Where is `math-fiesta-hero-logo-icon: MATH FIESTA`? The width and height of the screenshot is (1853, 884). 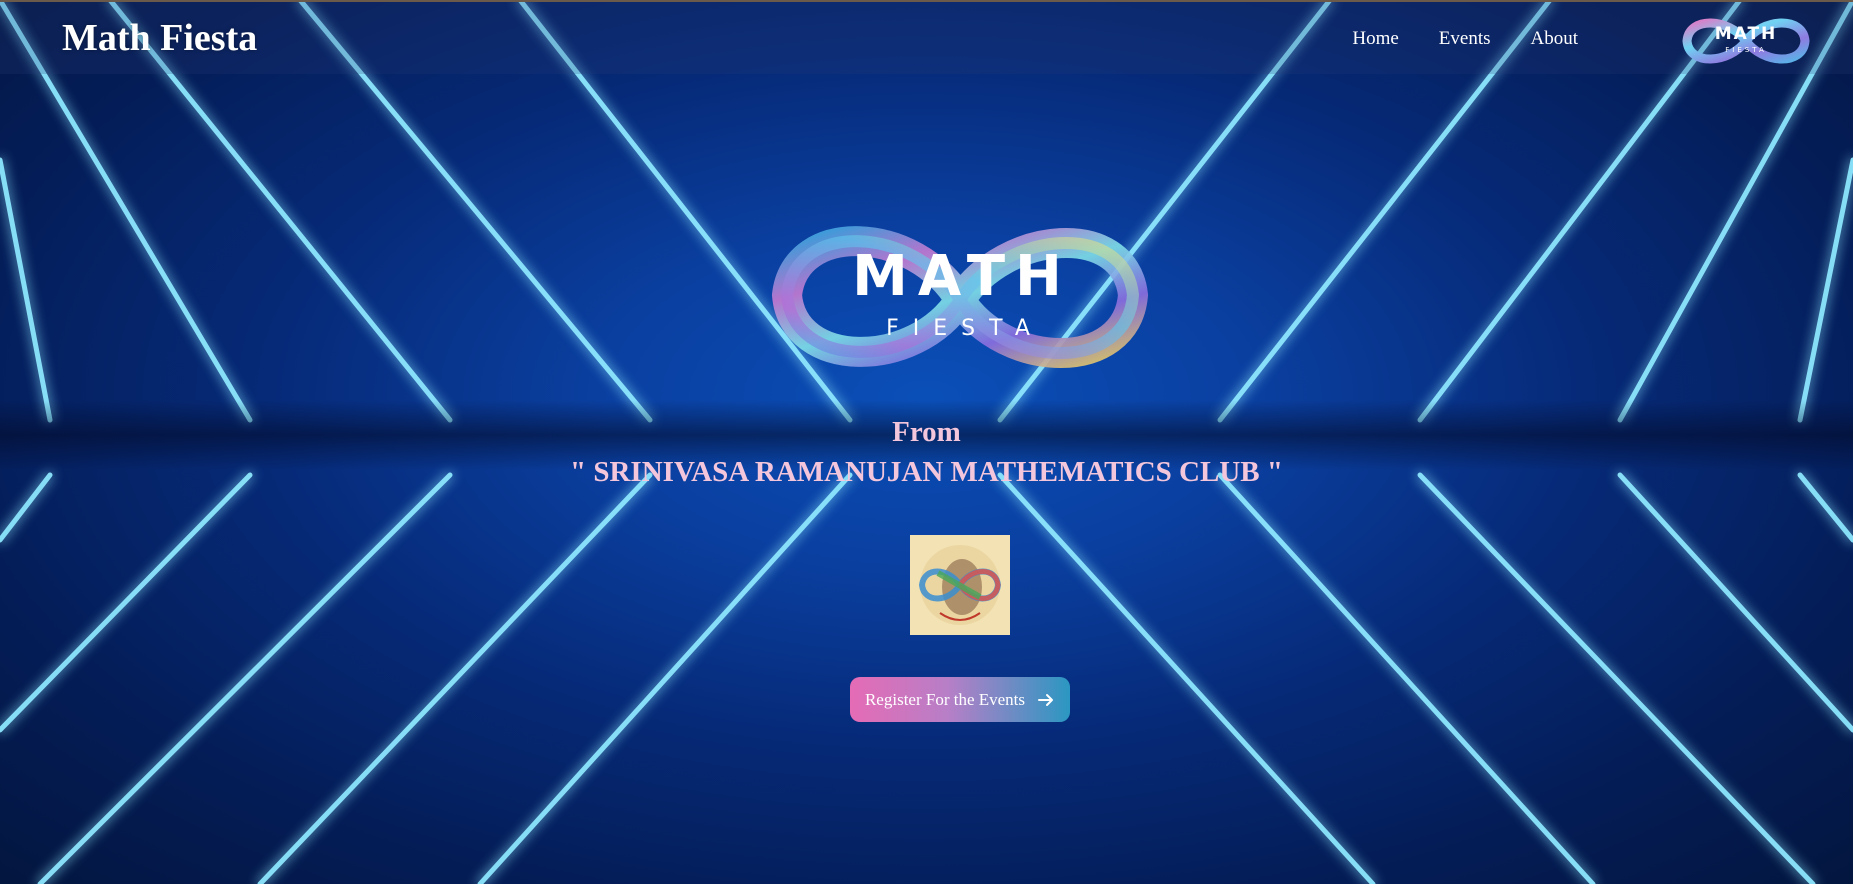
math-fiesta-hero-logo-icon: MATH FIESTA is located at coordinates (960, 297).